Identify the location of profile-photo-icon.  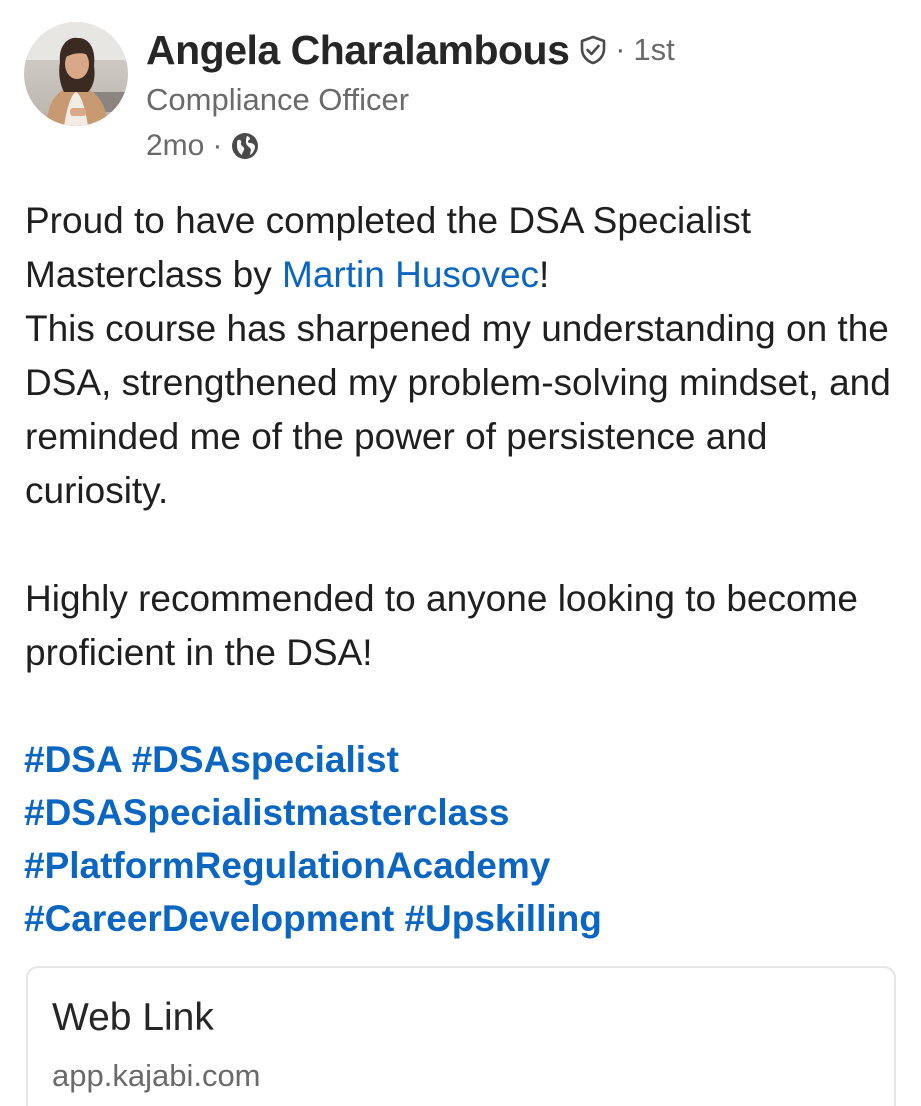
(76, 74).